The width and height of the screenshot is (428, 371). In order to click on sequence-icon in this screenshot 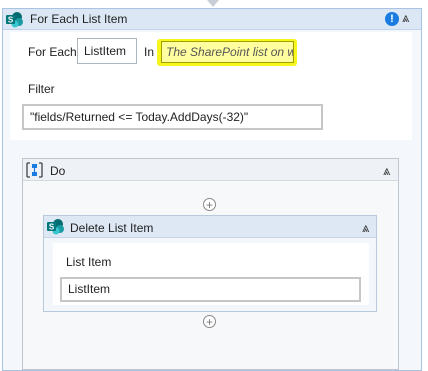, I will do `click(34, 170)`.